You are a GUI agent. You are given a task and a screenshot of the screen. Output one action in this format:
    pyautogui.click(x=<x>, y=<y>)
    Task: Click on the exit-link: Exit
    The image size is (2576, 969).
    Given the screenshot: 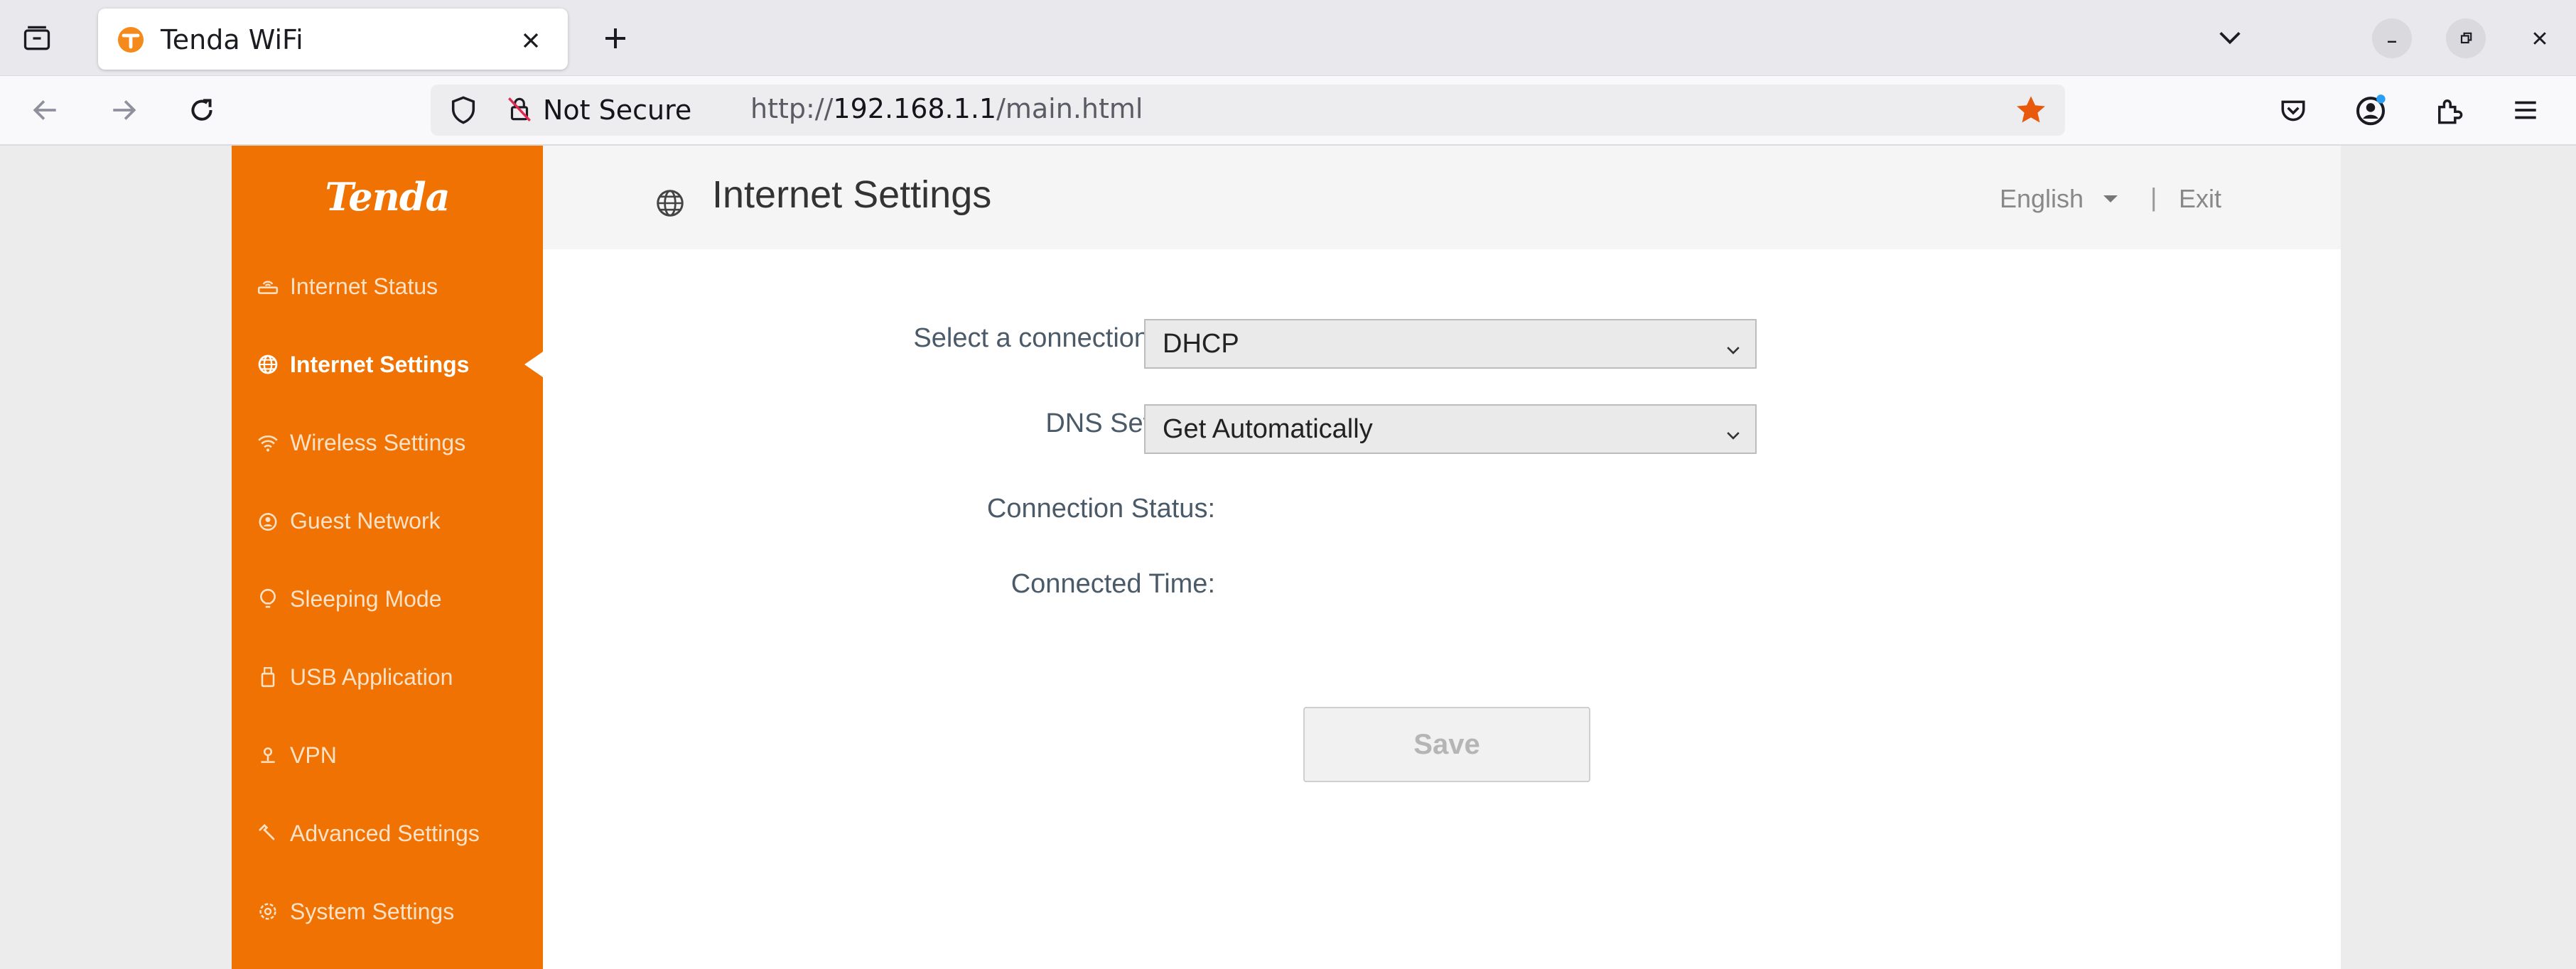 What is the action you would take?
    pyautogui.click(x=2200, y=199)
    